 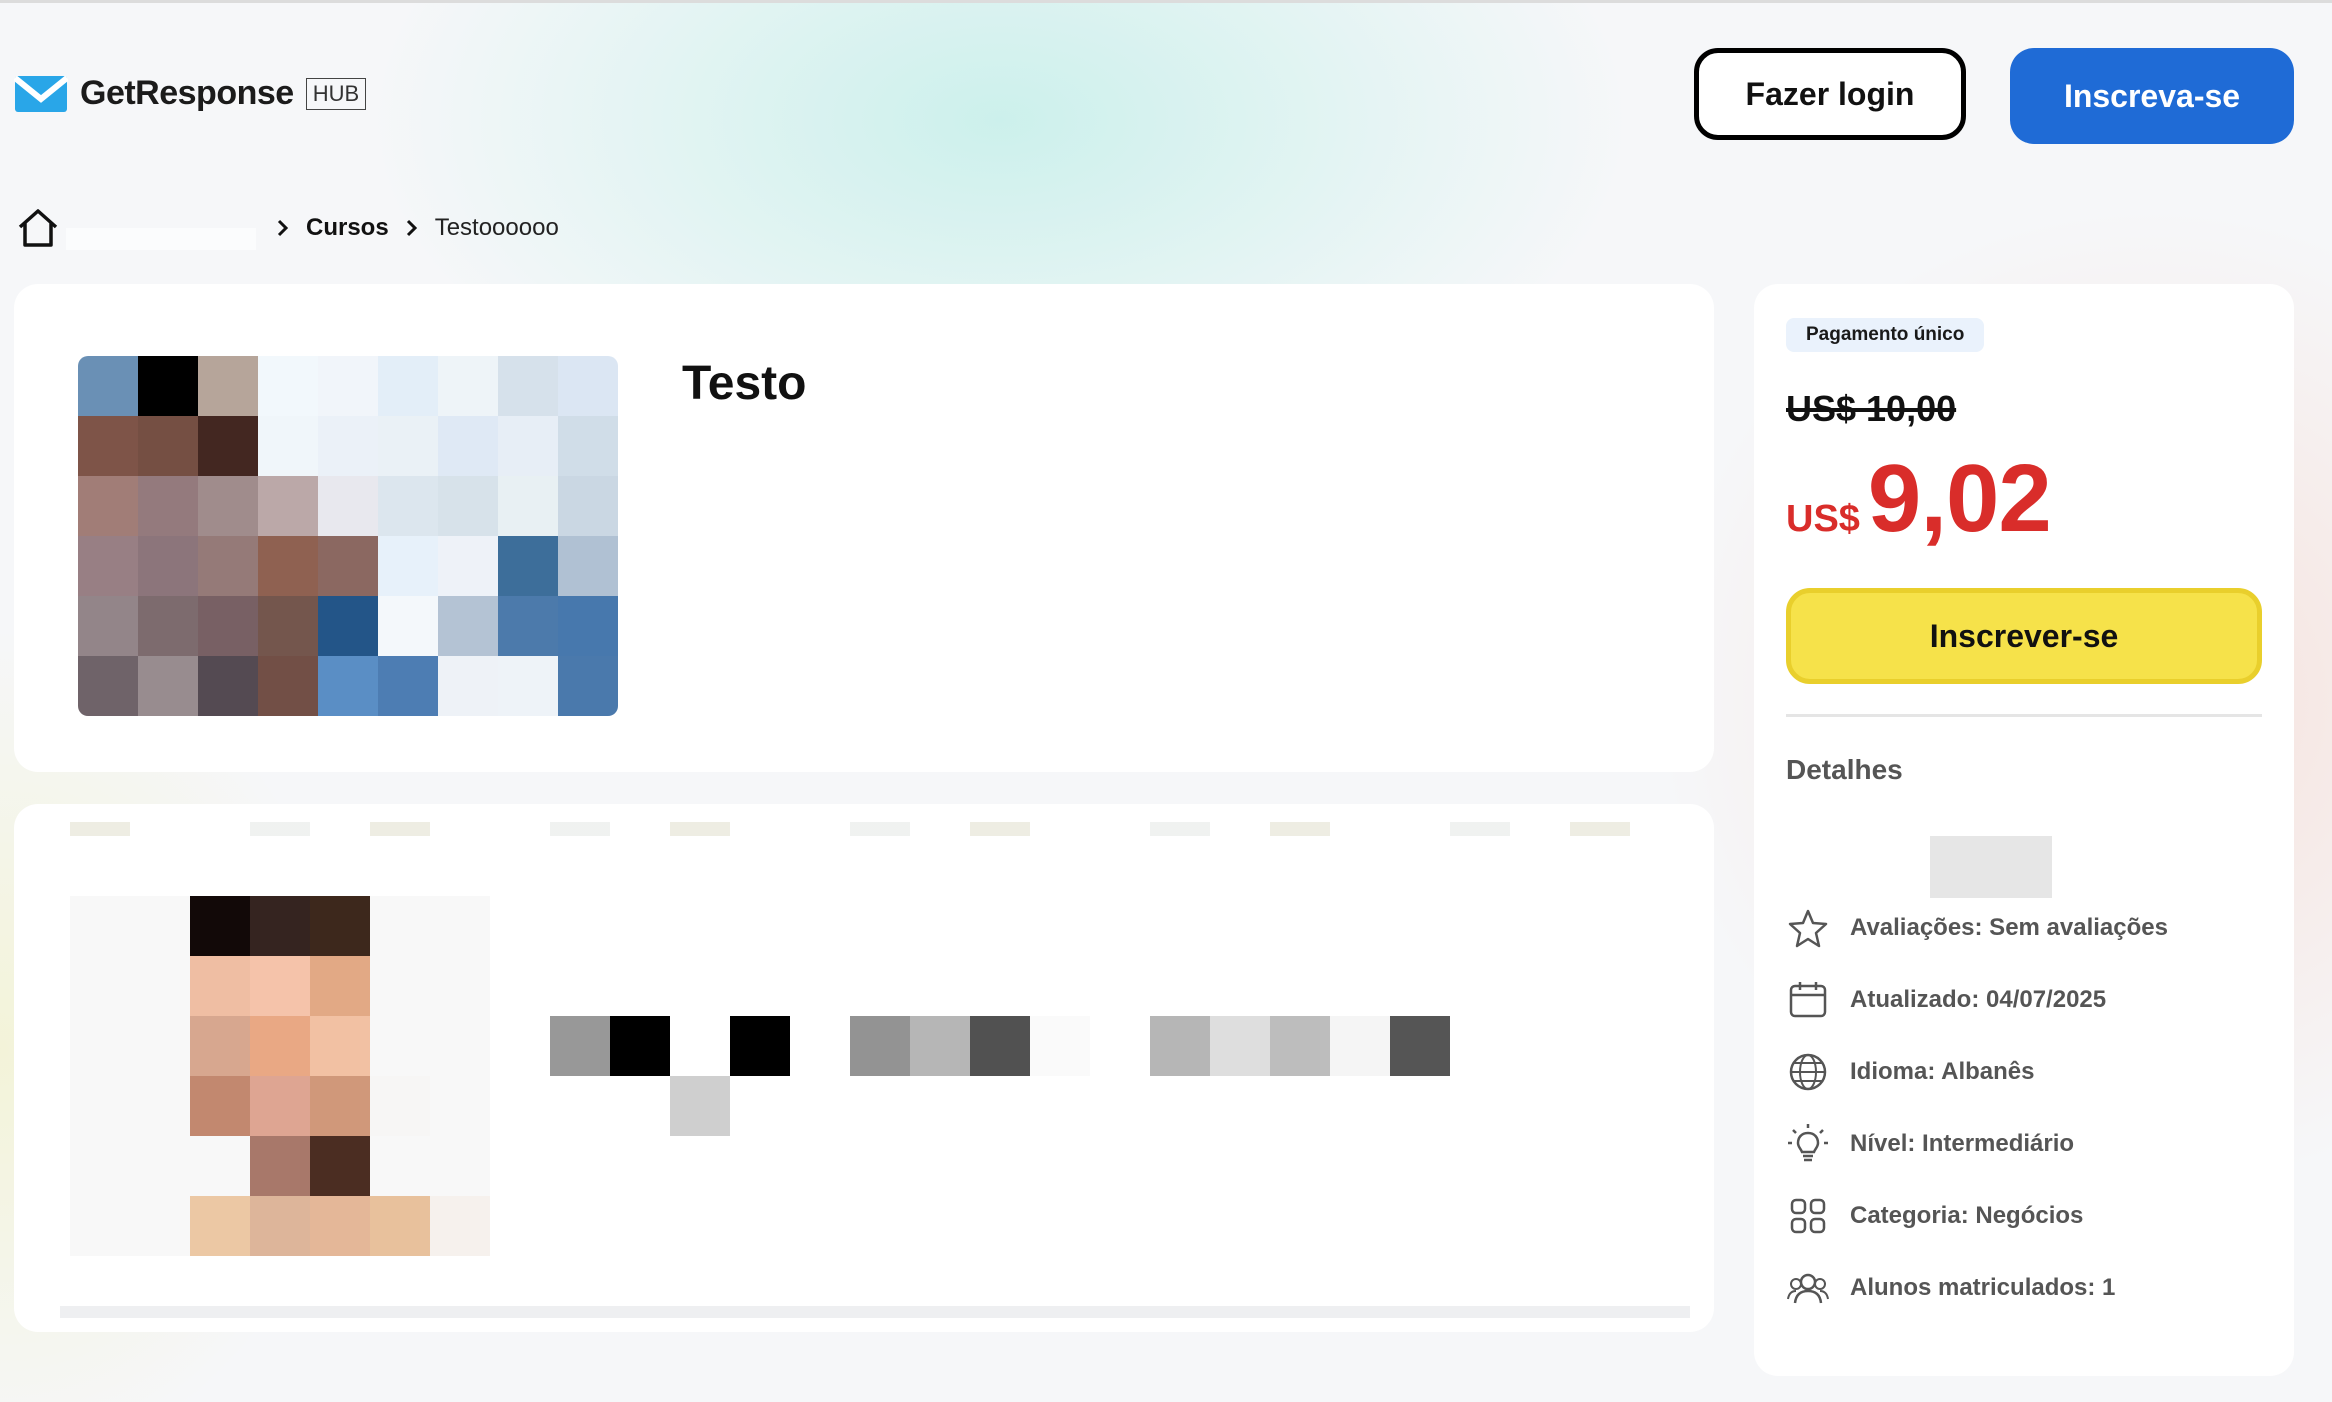 What do you see at coordinates (1808, 928) in the screenshot?
I see `star-icon` at bounding box center [1808, 928].